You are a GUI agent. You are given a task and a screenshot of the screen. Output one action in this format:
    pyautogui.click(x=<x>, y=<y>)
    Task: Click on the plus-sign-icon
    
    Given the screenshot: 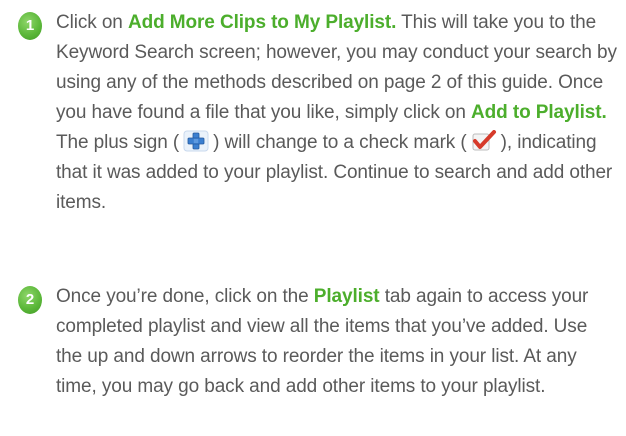 What is the action you would take?
    pyautogui.click(x=196, y=141)
    